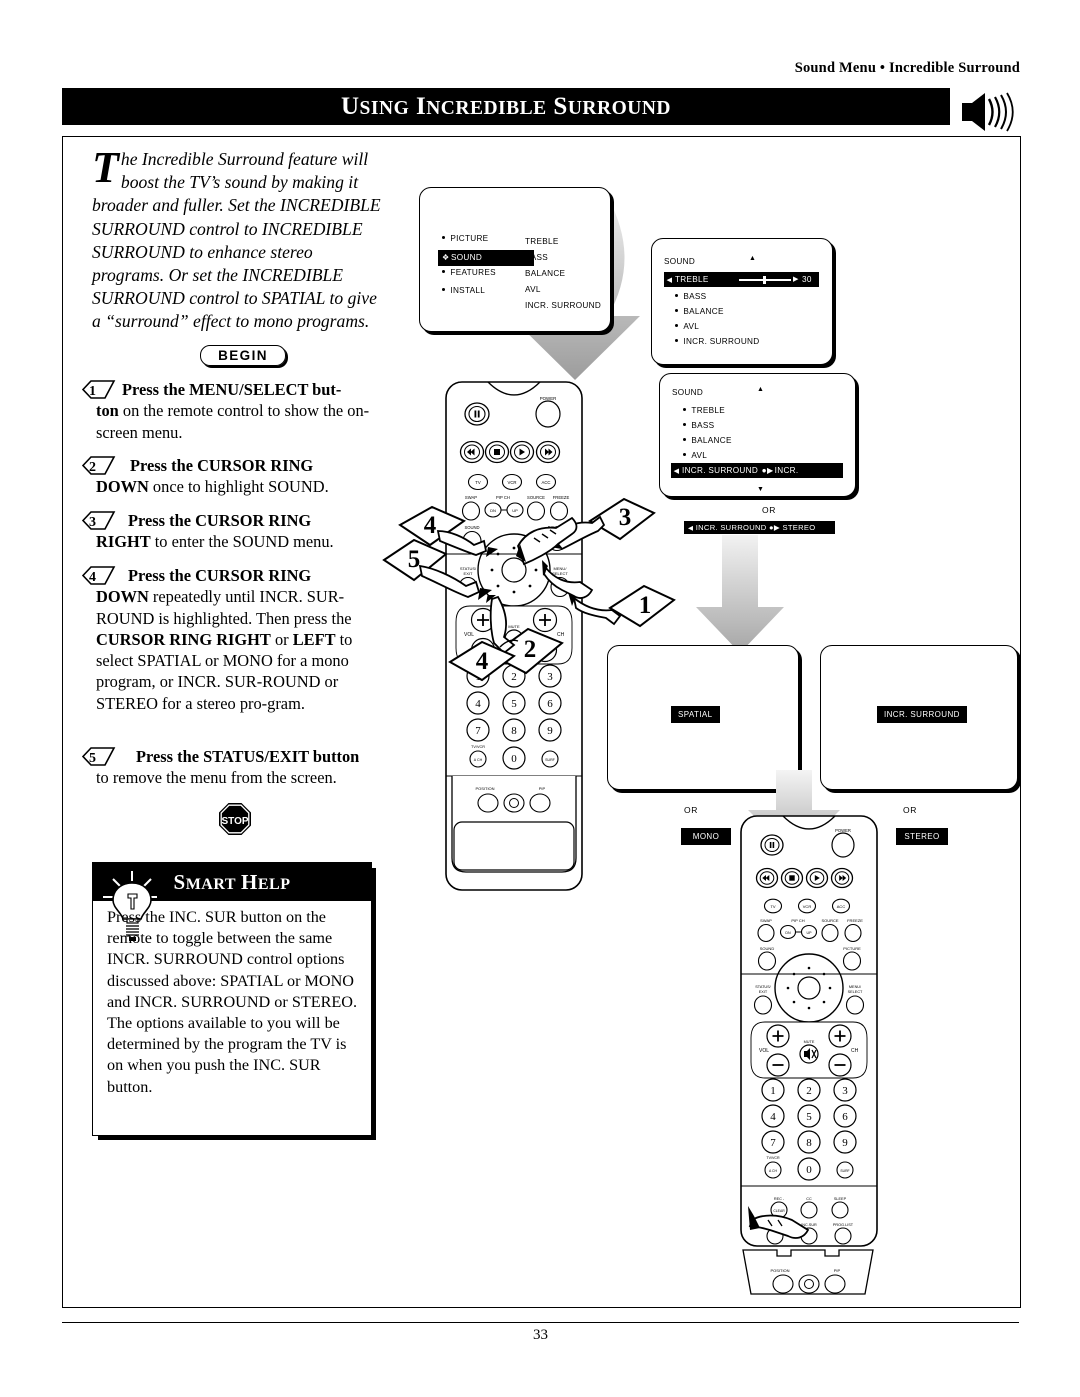  What do you see at coordinates (645, 605) in the screenshot?
I see `callout-1-number: 1` at bounding box center [645, 605].